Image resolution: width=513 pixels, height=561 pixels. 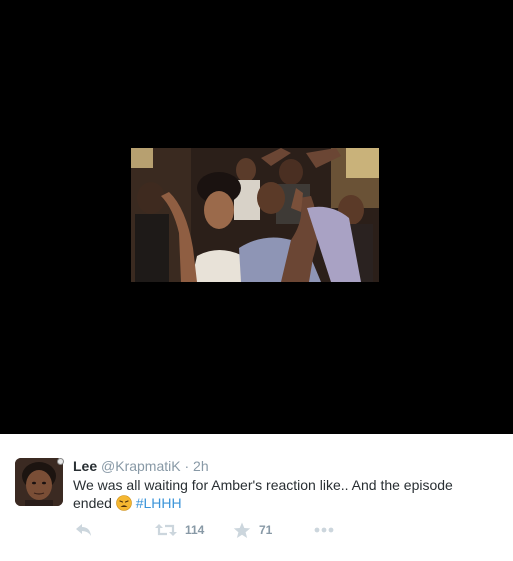 I want to click on weary-face-emoji-icon, so click(x=124, y=503).